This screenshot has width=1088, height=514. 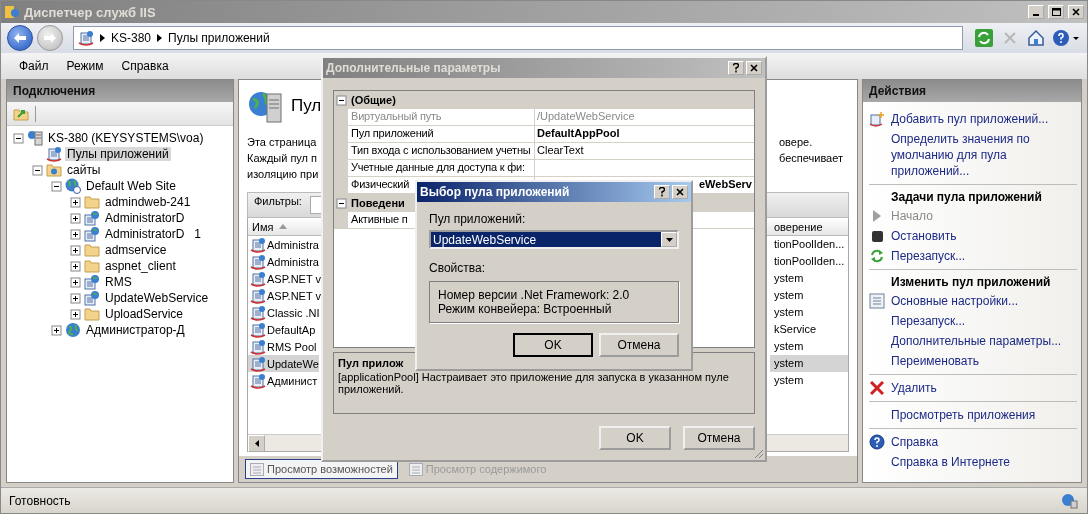 I want to click on dialog-title: Выбор пула приложений, so click(x=495, y=192).